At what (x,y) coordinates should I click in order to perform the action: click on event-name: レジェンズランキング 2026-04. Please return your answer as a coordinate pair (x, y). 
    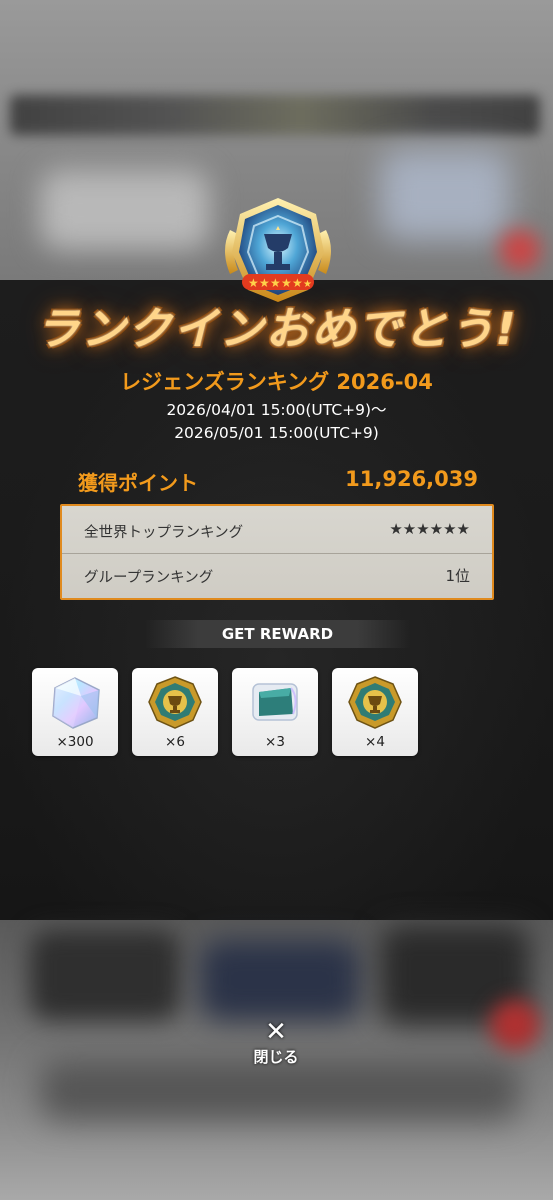
    Looking at the image, I should click on (276, 382).